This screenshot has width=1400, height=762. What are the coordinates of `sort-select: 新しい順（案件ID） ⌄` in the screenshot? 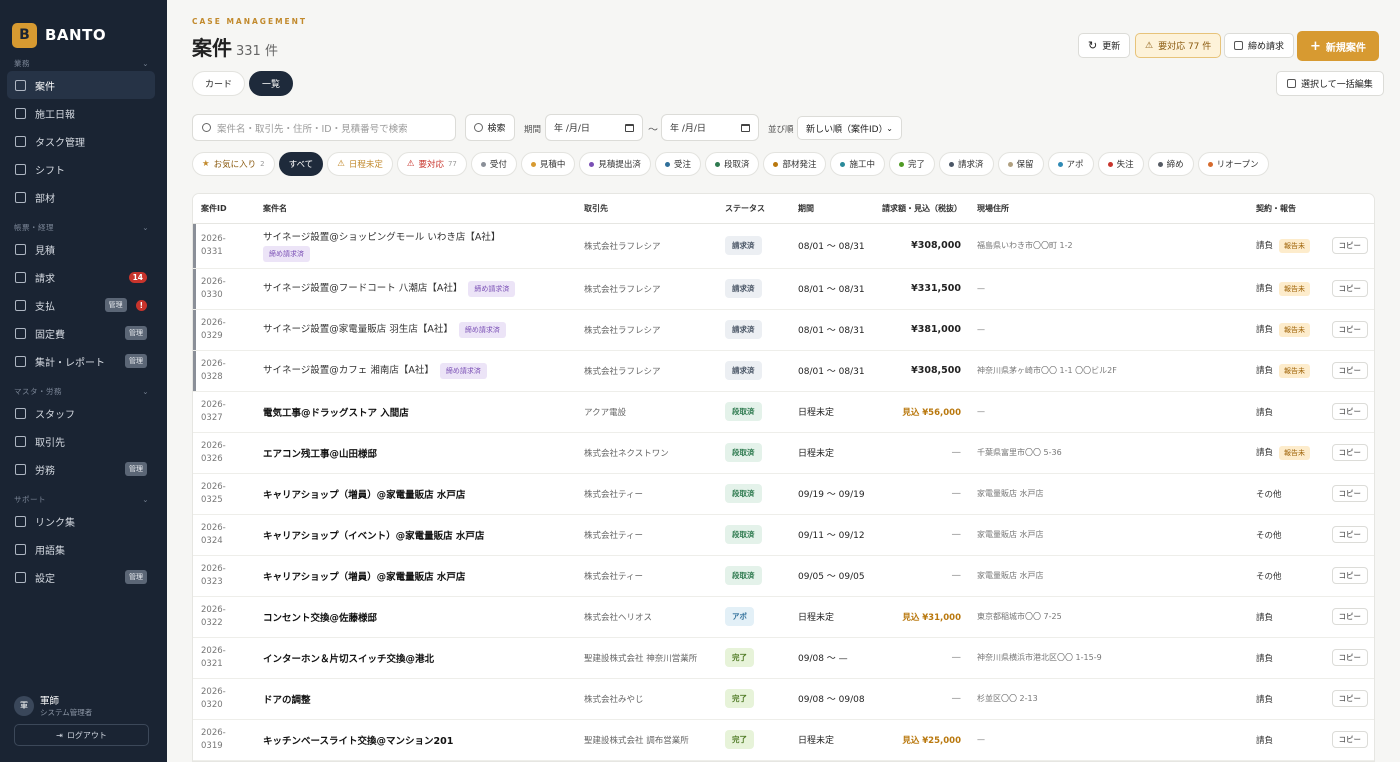 It's located at (849, 128).